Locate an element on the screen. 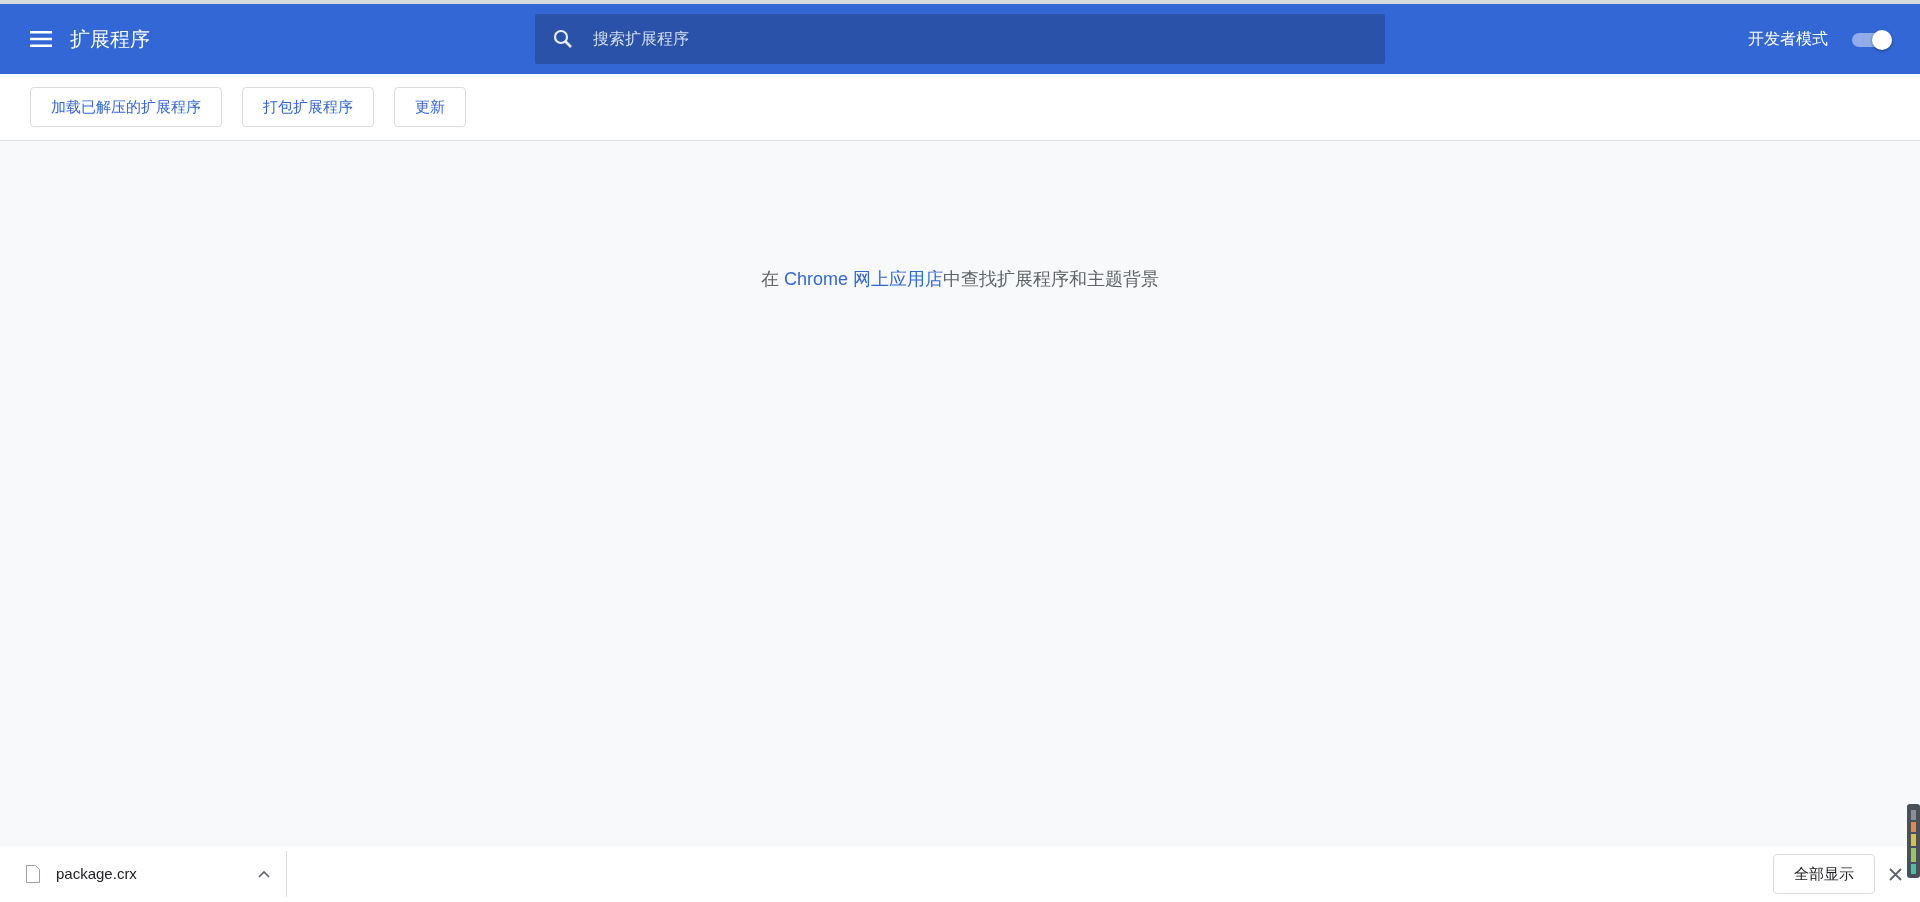  search-field: 搜索扩展程序 is located at coordinates (960, 39).